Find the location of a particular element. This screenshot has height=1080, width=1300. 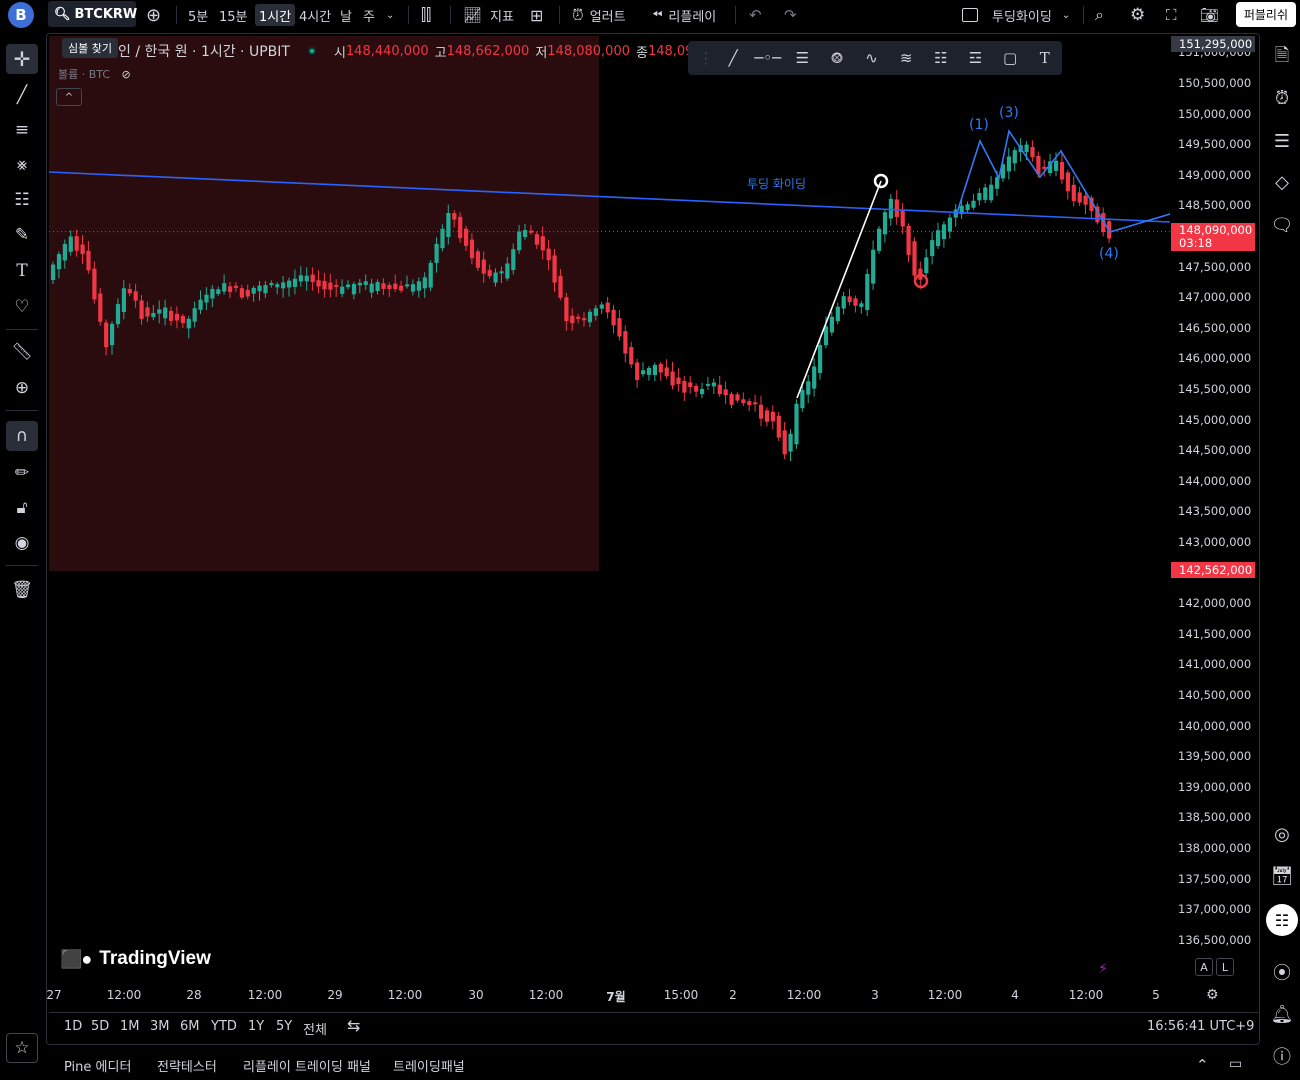

interval-15m: 15분 is located at coordinates (233, 15).